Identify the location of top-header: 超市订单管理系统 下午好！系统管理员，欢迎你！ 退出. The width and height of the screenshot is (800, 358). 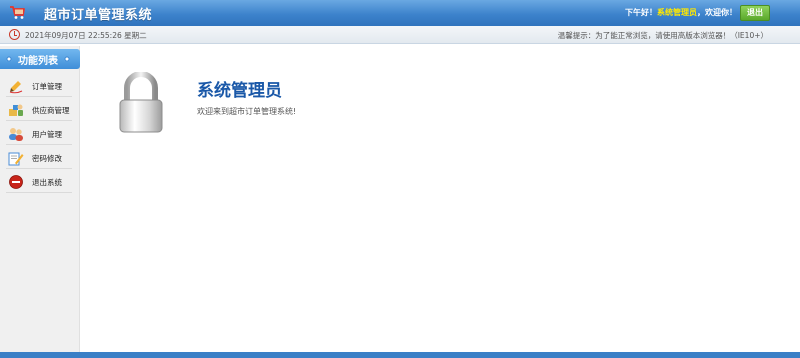
(400, 13).